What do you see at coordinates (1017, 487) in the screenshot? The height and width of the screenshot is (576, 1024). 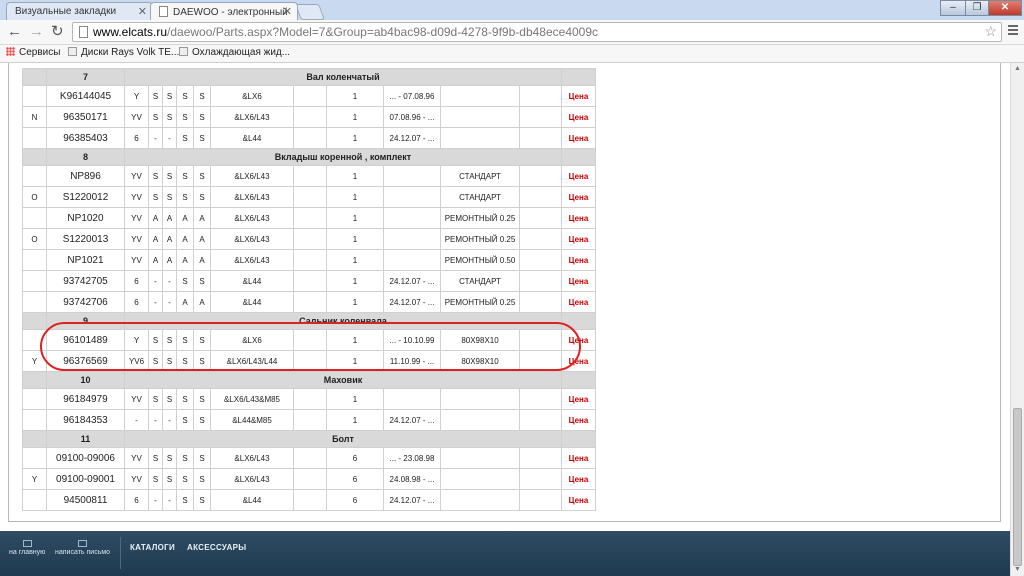 I see `scrollbar-thumb` at bounding box center [1017, 487].